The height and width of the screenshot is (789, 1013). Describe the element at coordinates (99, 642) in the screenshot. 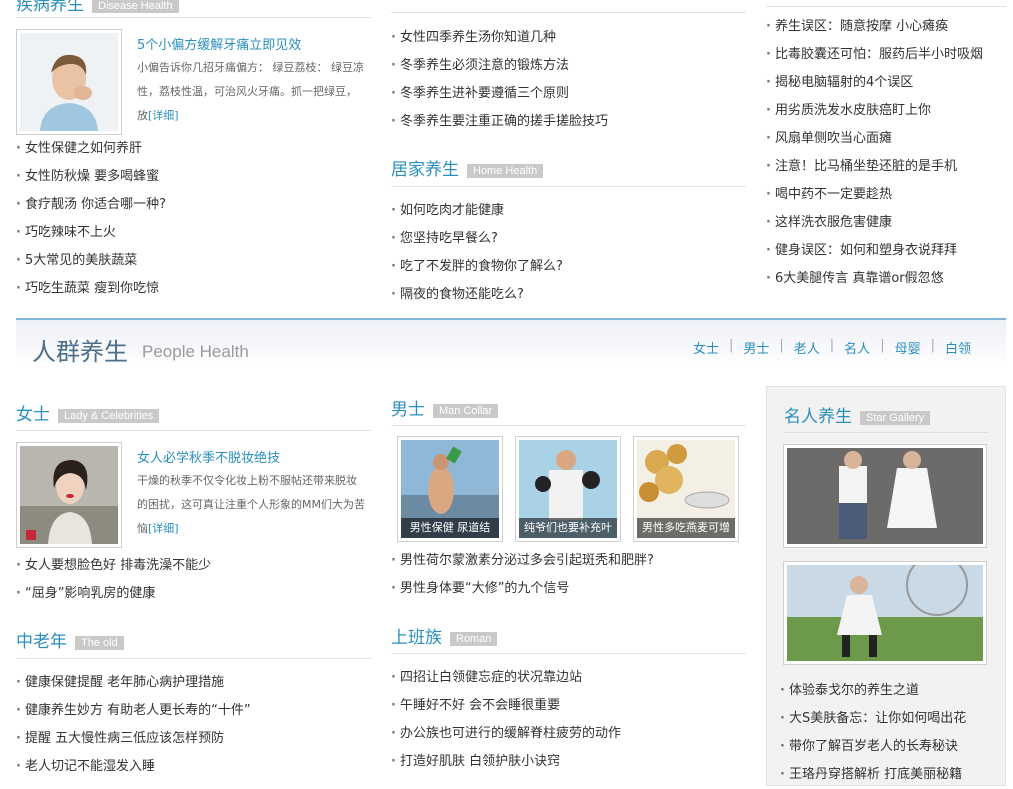

I see `section-tag: The old` at that location.